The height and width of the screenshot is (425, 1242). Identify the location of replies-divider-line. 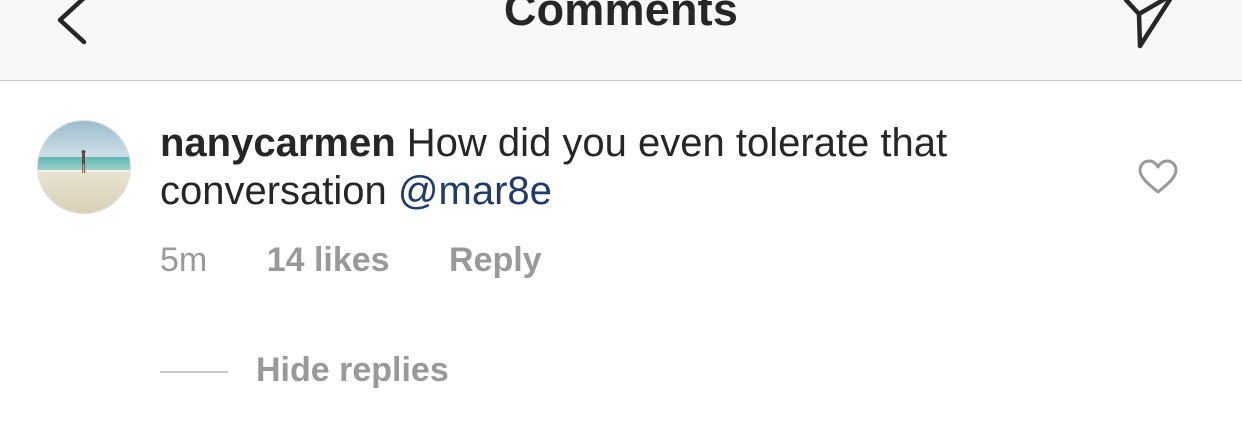
(194, 372).